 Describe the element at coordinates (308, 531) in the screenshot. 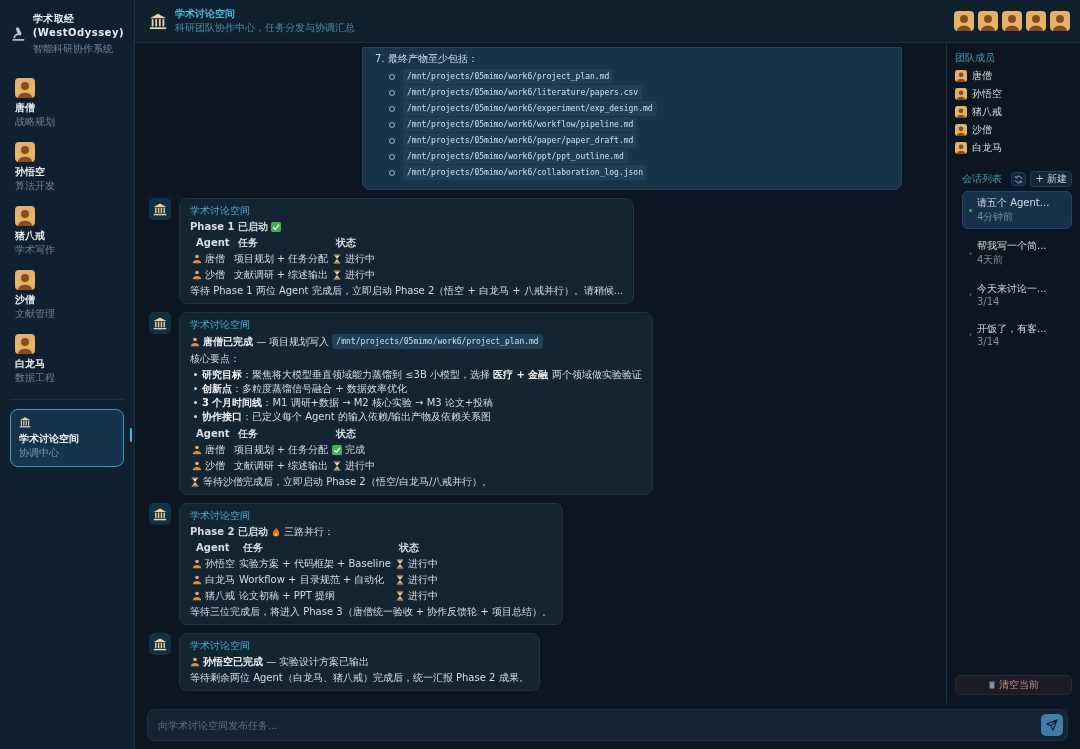

I see `heading-note: 三路并行：` at that location.